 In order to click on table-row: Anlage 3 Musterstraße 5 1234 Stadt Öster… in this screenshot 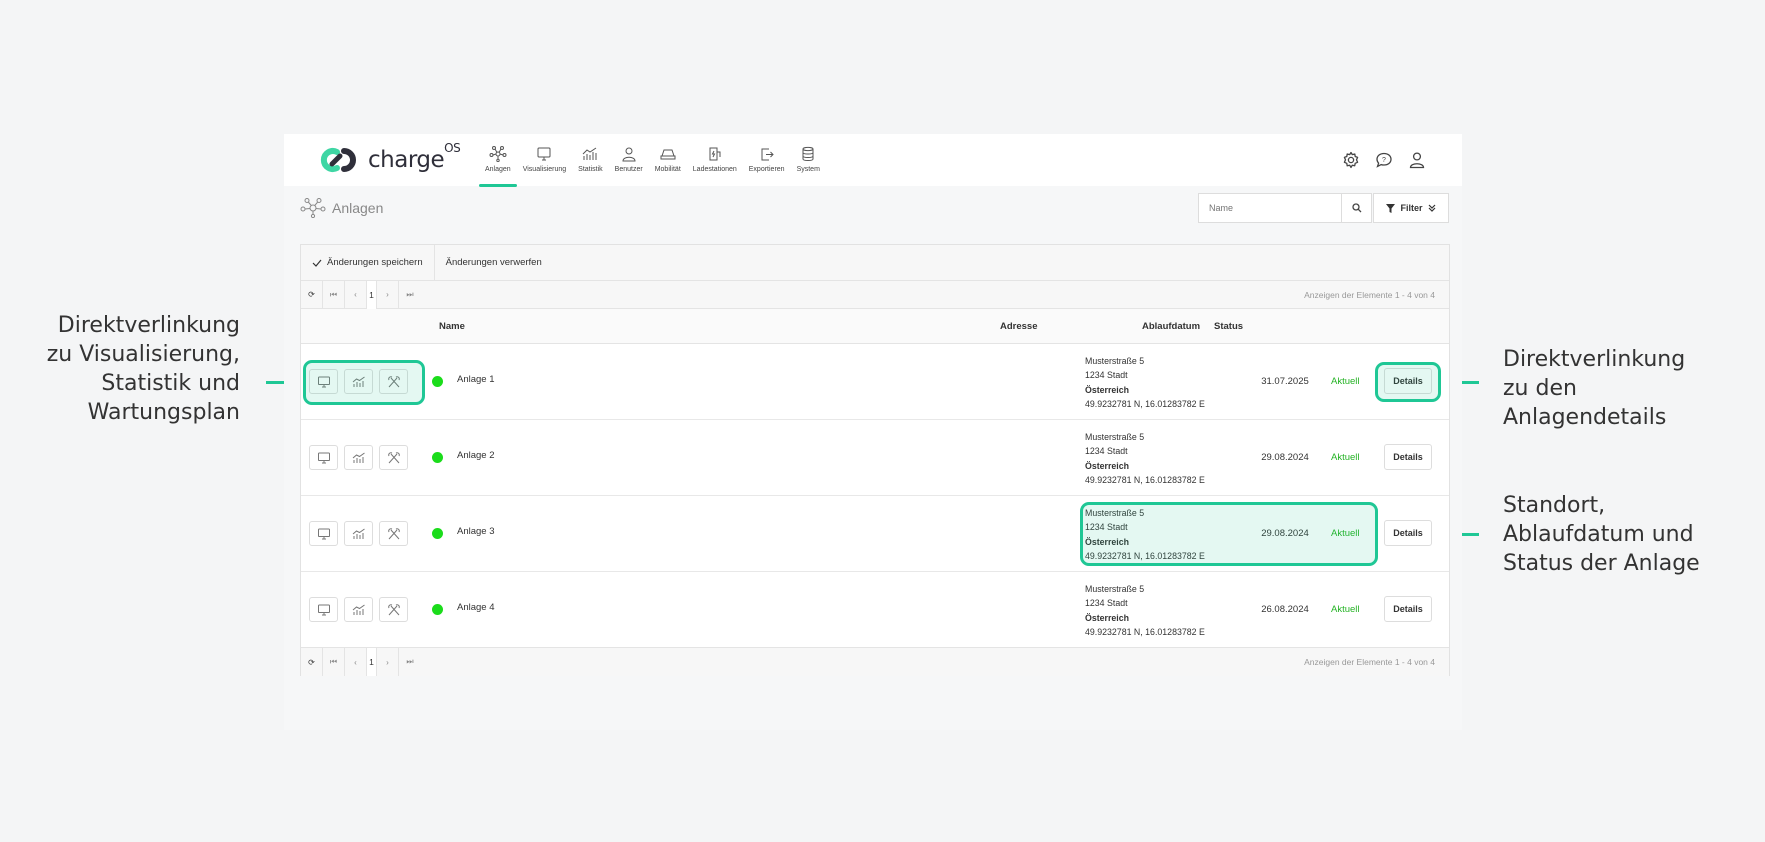, I will do `click(875, 534)`.